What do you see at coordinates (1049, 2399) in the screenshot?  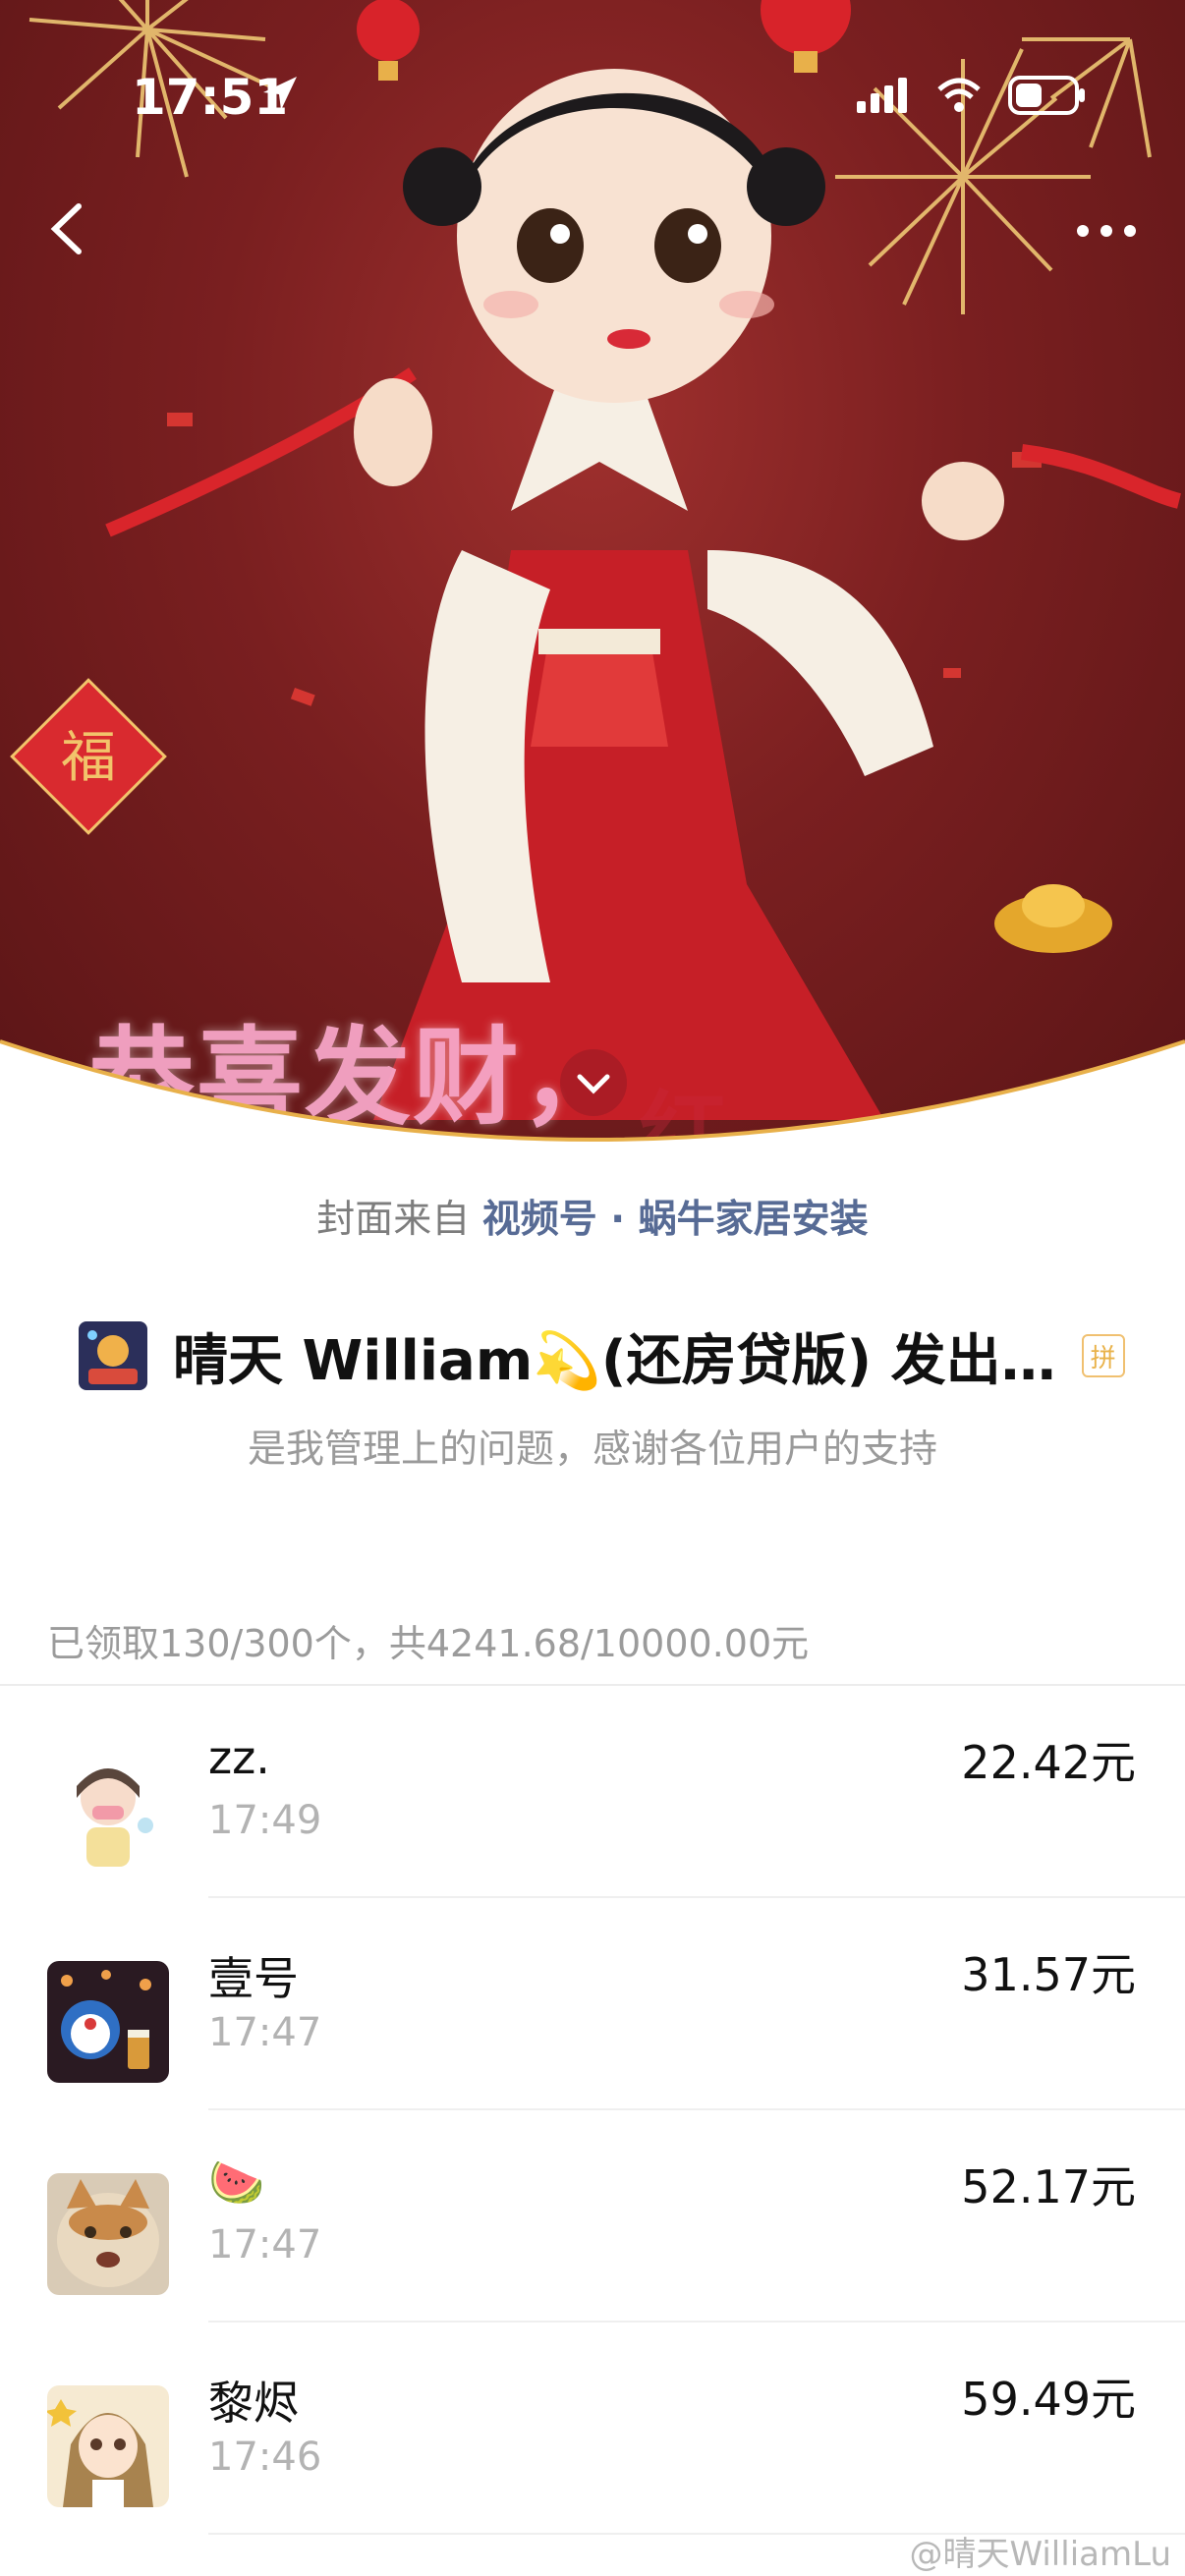 I see `claim-amount: 59.49元` at bounding box center [1049, 2399].